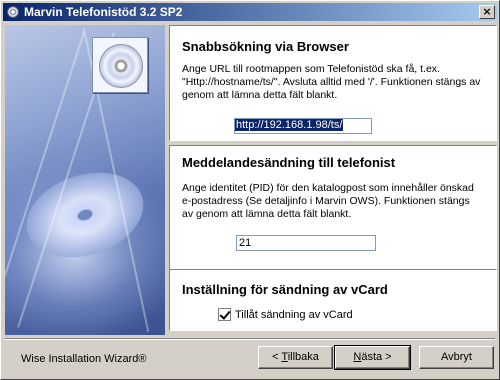  I want to click on cd-box-icon, so click(120, 65).